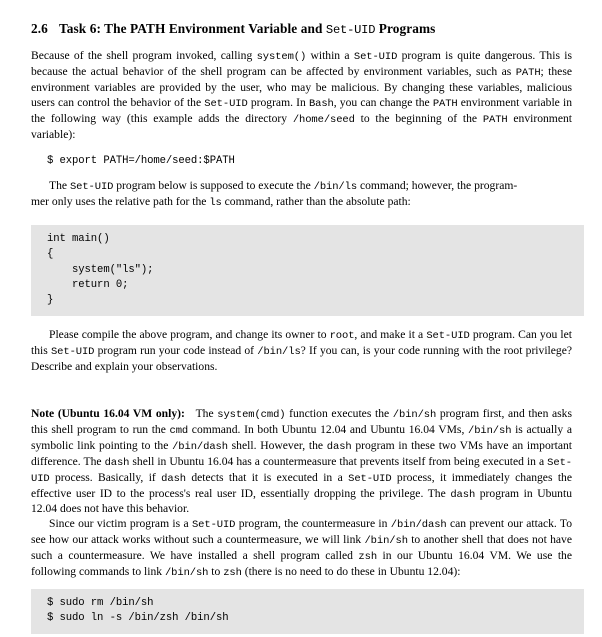 Image resolution: width=602 pixels, height=637 pixels. Describe the element at coordinates (321, 103) in the screenshot. I see `inline-code-bash: Bash` at that location.